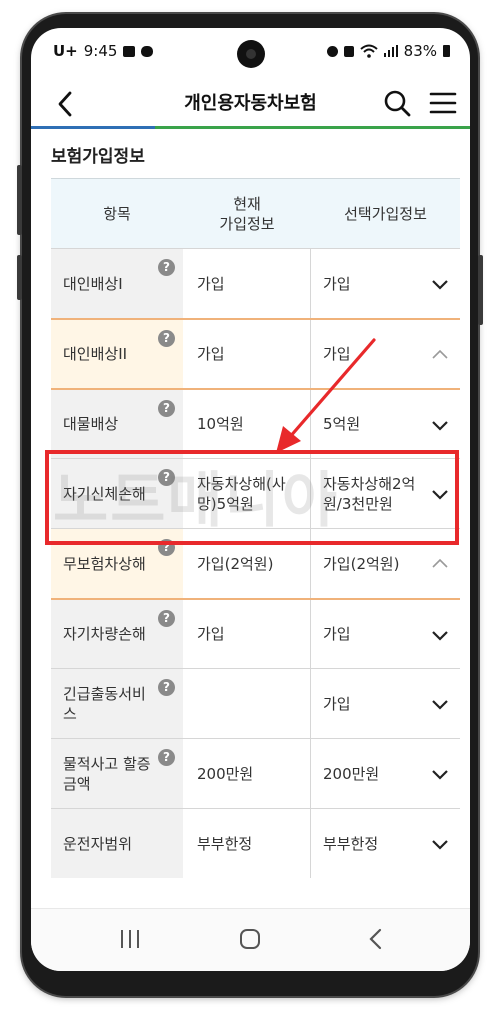  I want to click on row-current: 10억원, so click(247, 424).